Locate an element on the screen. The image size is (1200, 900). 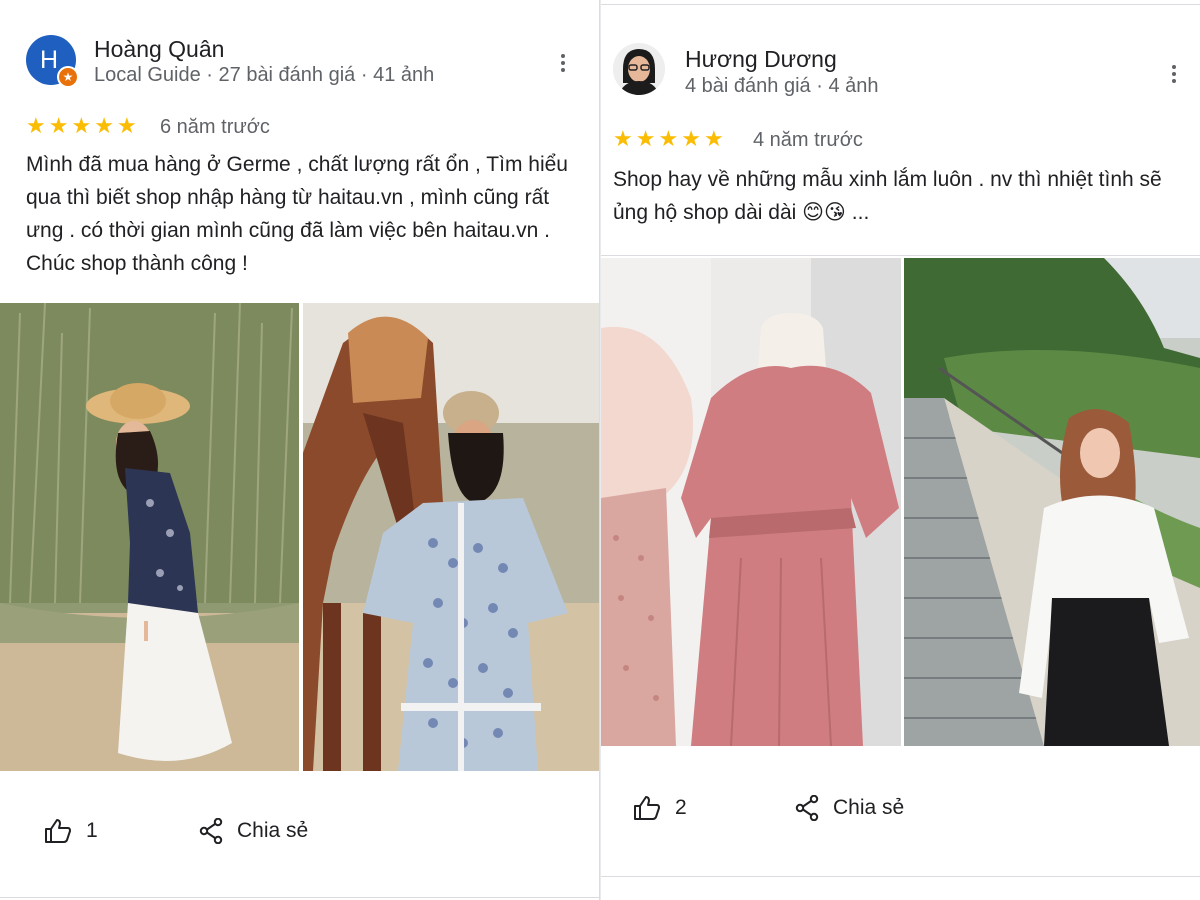
like-count: 1 is located at coordinates (92, 830).